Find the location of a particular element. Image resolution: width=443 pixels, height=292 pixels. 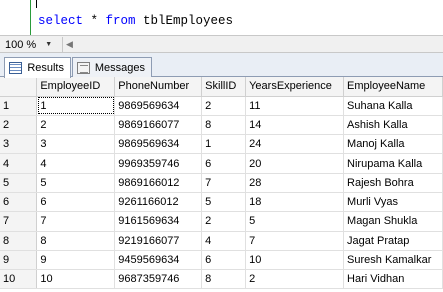

table-row: 9 9 9459569634 6 10 Suresh Kamalkar is located at coordinates (221, 260).